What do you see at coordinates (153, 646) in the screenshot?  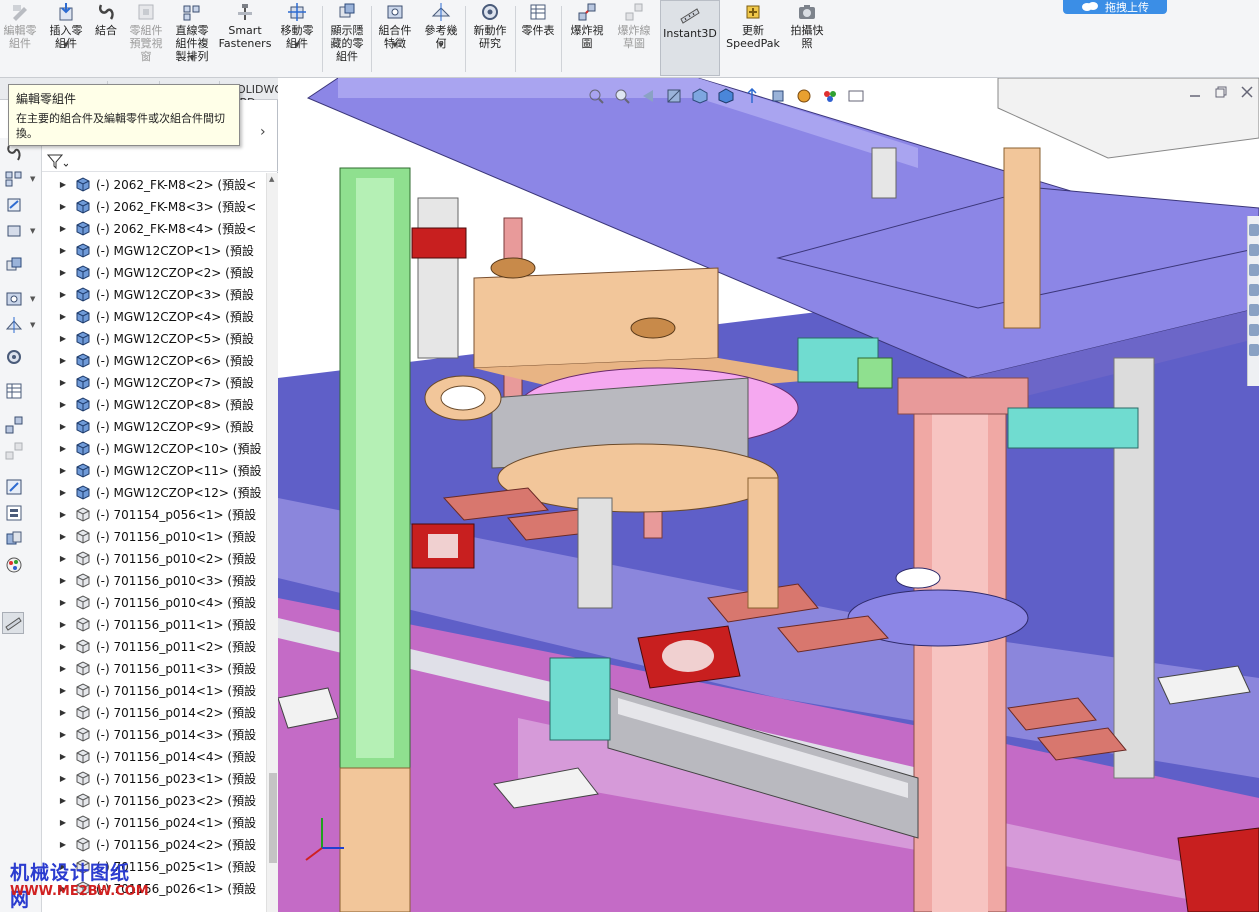 I see `tree-item: ▶ (-) 701156_p011<2> (預設` at bounding box center [153, 646].